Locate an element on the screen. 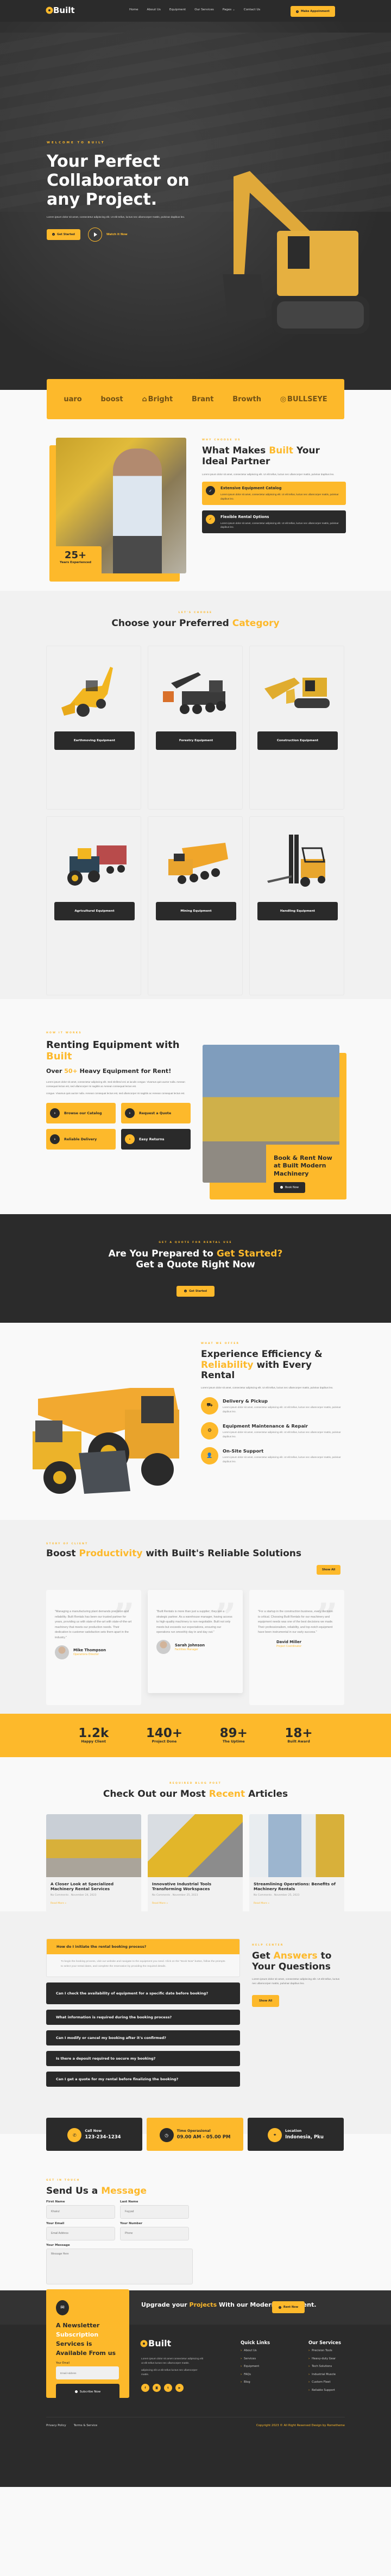  stat-item: 18+ Built Award is located at coordinates (299, 1735).